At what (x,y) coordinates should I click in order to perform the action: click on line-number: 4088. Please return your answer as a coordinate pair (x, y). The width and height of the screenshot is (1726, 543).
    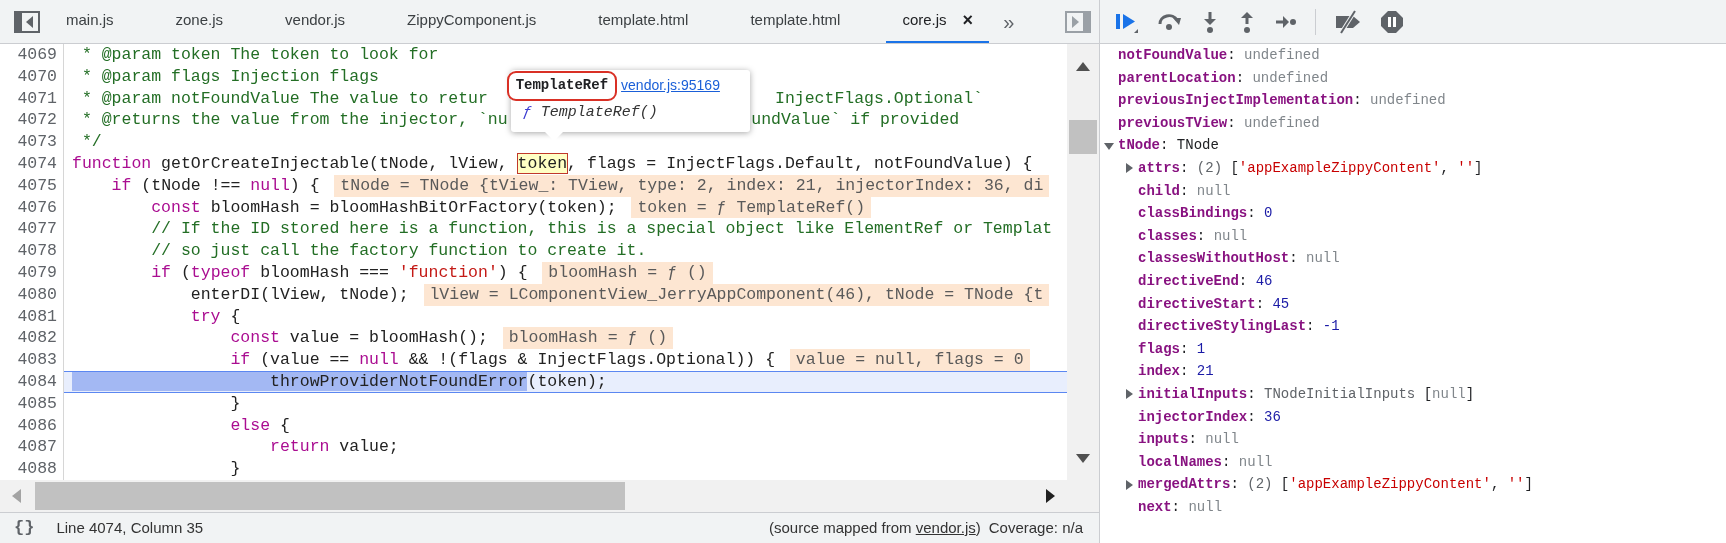
    Looking at the image, I should click on (32, 469).